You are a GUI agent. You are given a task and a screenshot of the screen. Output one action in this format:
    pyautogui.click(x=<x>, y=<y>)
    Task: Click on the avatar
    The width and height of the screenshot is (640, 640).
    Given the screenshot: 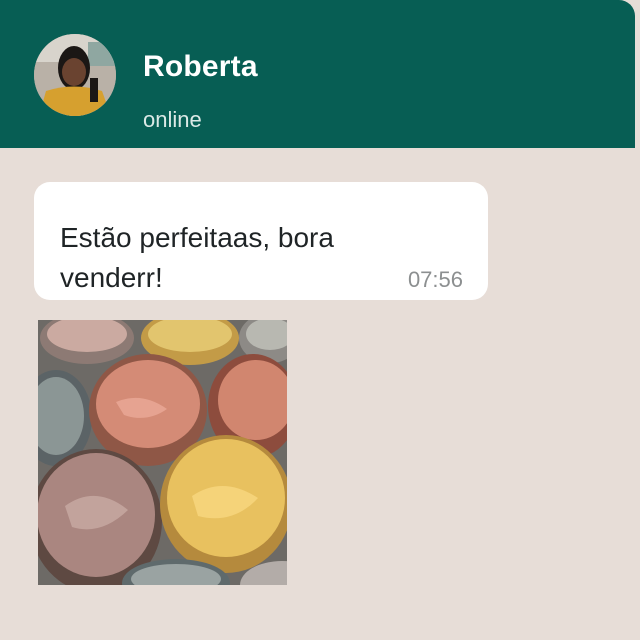 What is the action you would take?
    pyautogui.click(x=75, y=75)
    